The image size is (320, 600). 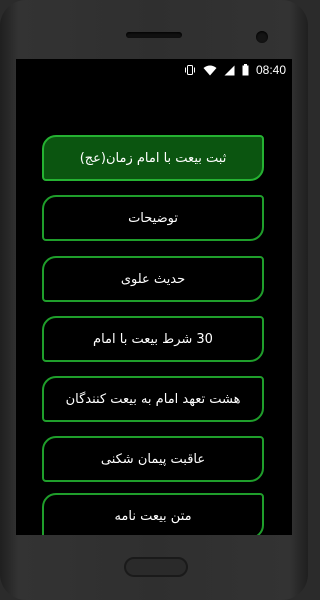 I want to click on status-bar: 08:40, so click(x=154, y=70).